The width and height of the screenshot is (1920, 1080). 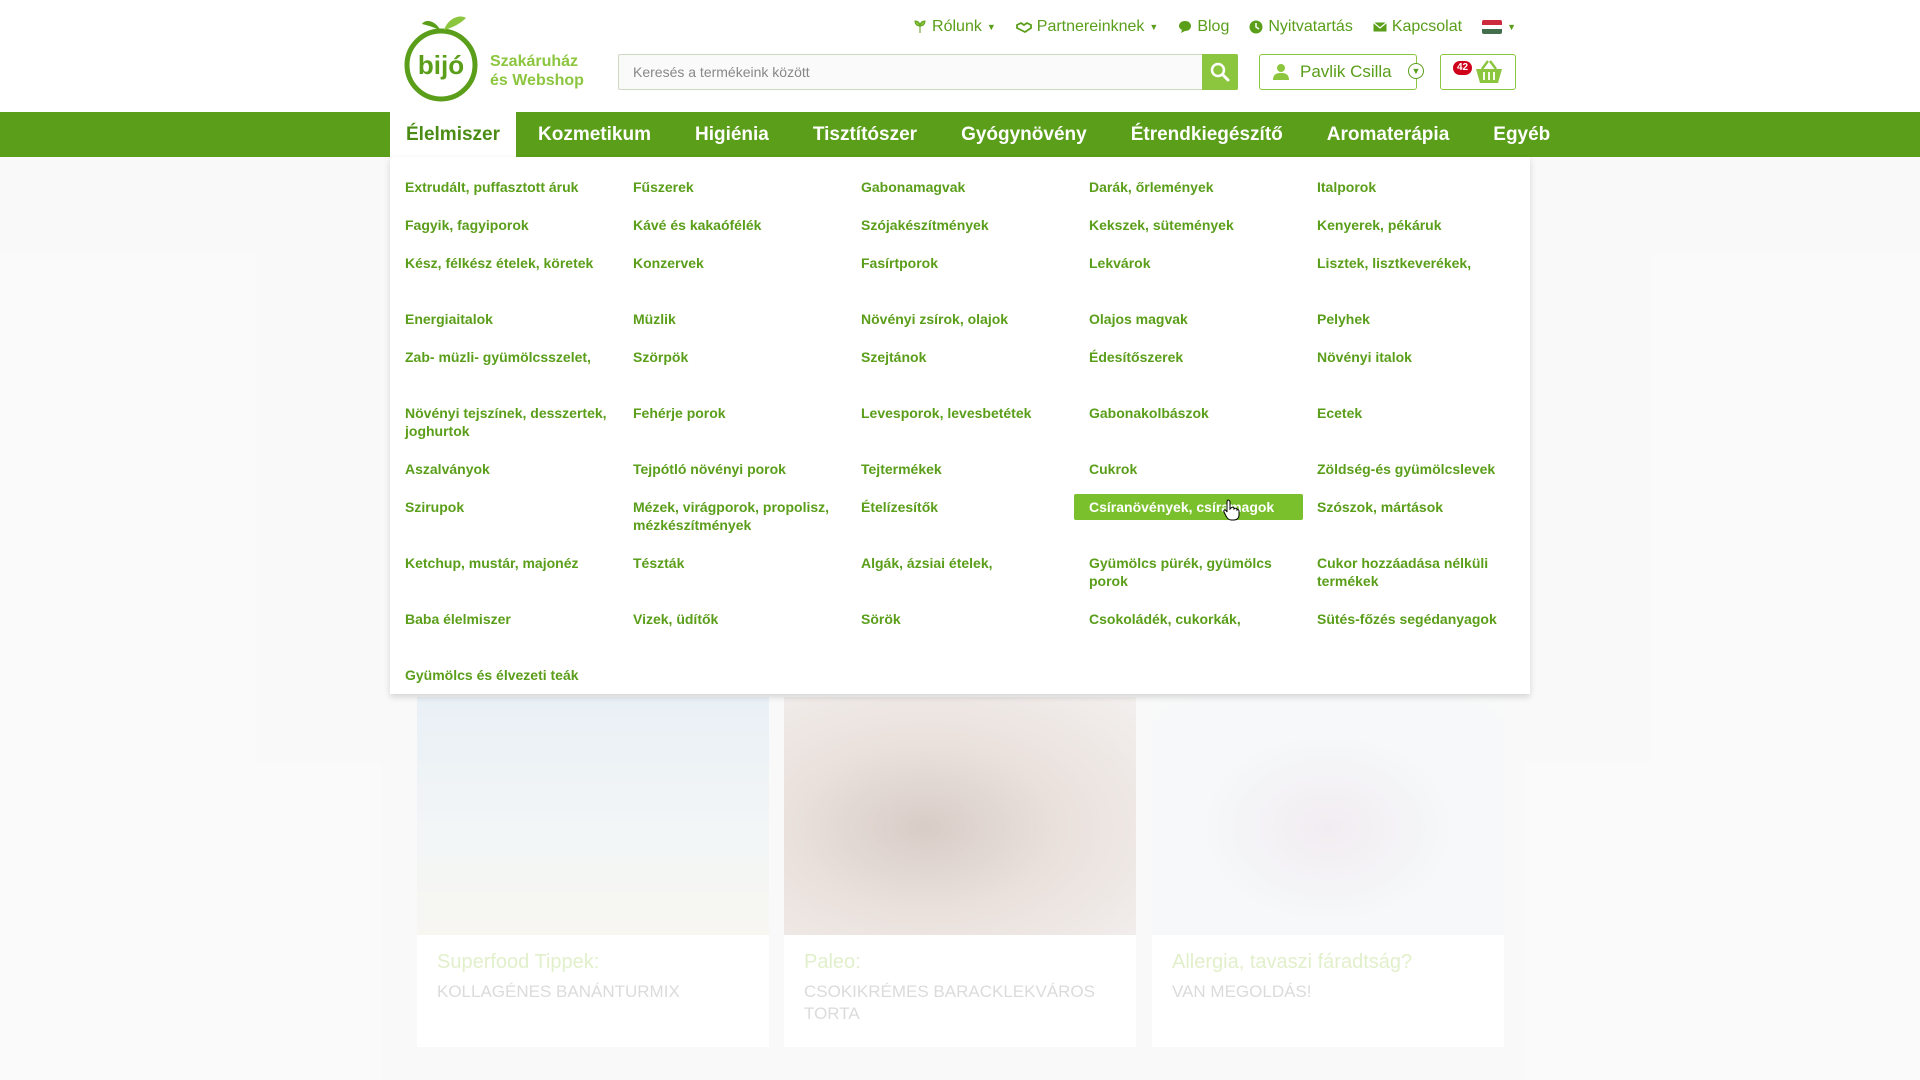 What do you see at coordinates (1416, 619) in the screenshot?
I see `menu-category-link: Sütés-főzés segédanyagok` at bounding box center [1416, 619].